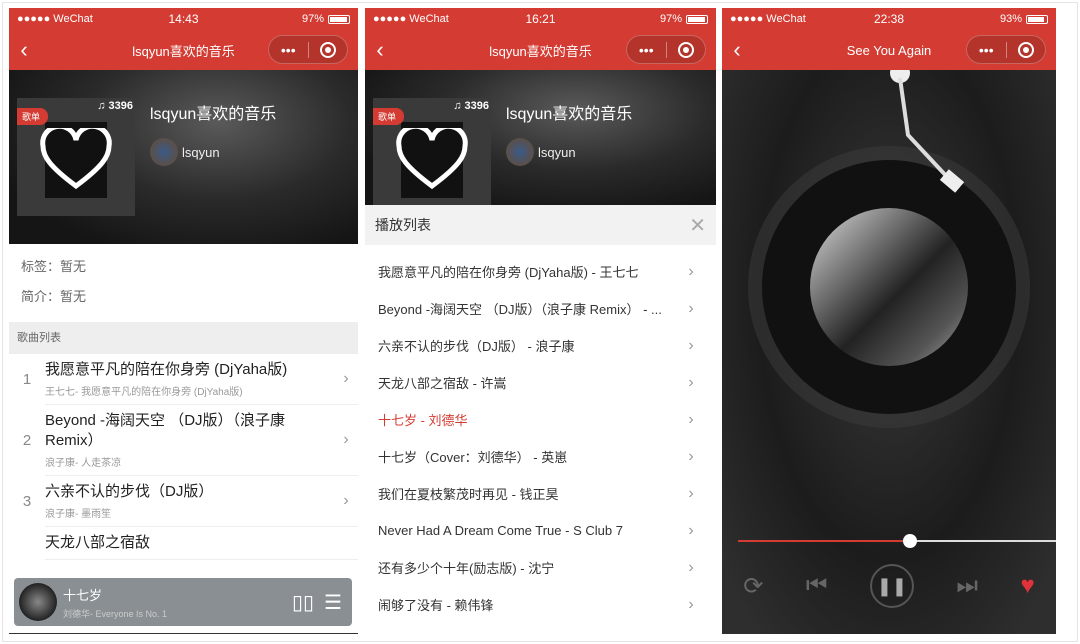 Image resolution: width=1080 pixels, height=644 pixels. I want to click on mini-title: 十七岁, so click(83, 595).